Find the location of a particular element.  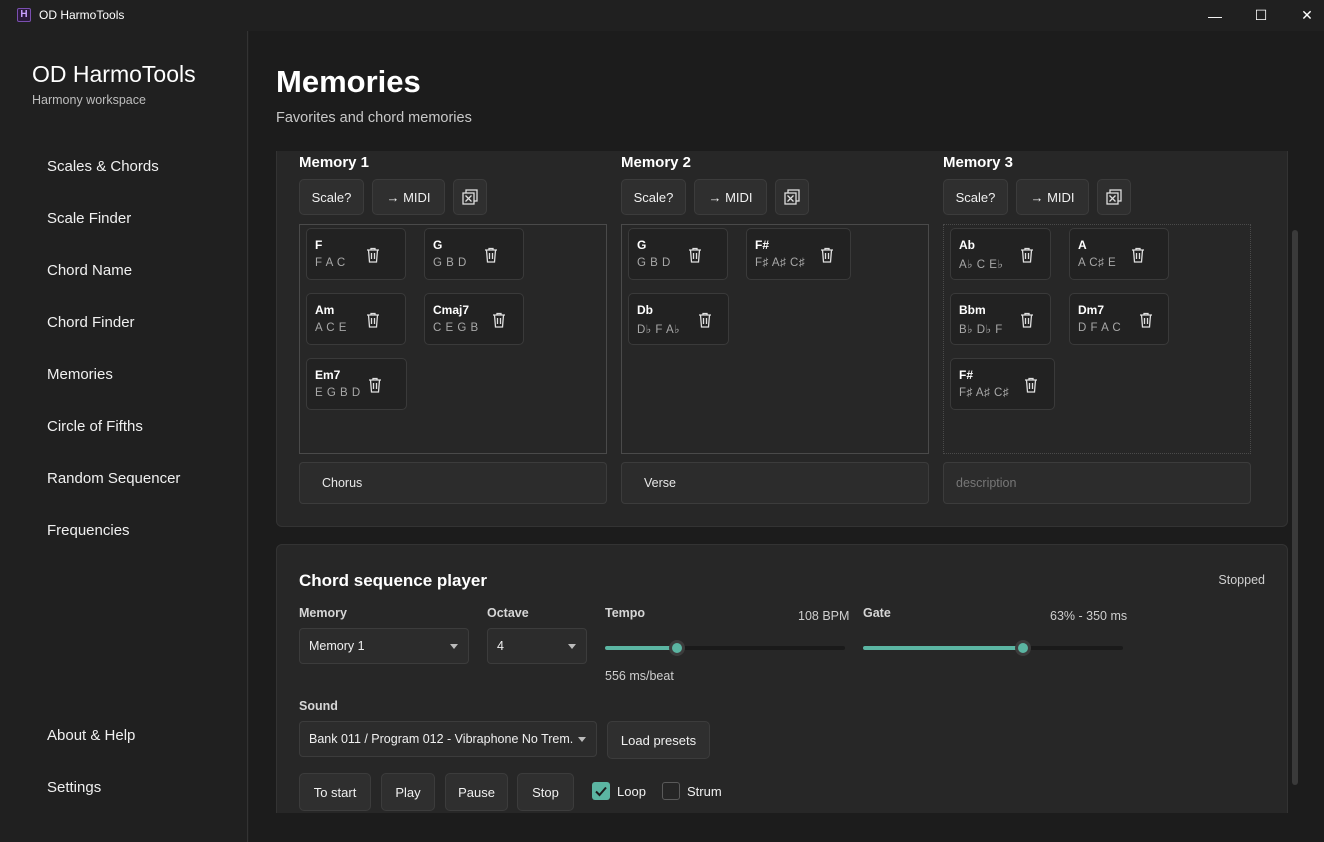

chord-card: A A C♯ E is located at coordinates (1119, 254).